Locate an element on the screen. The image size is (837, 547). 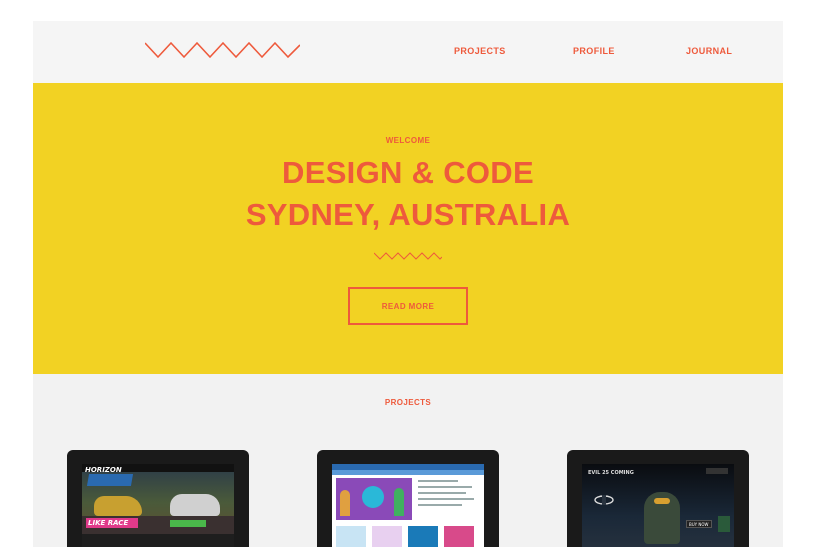
zigzag-logo-icon is located at coordinates (222, 50).